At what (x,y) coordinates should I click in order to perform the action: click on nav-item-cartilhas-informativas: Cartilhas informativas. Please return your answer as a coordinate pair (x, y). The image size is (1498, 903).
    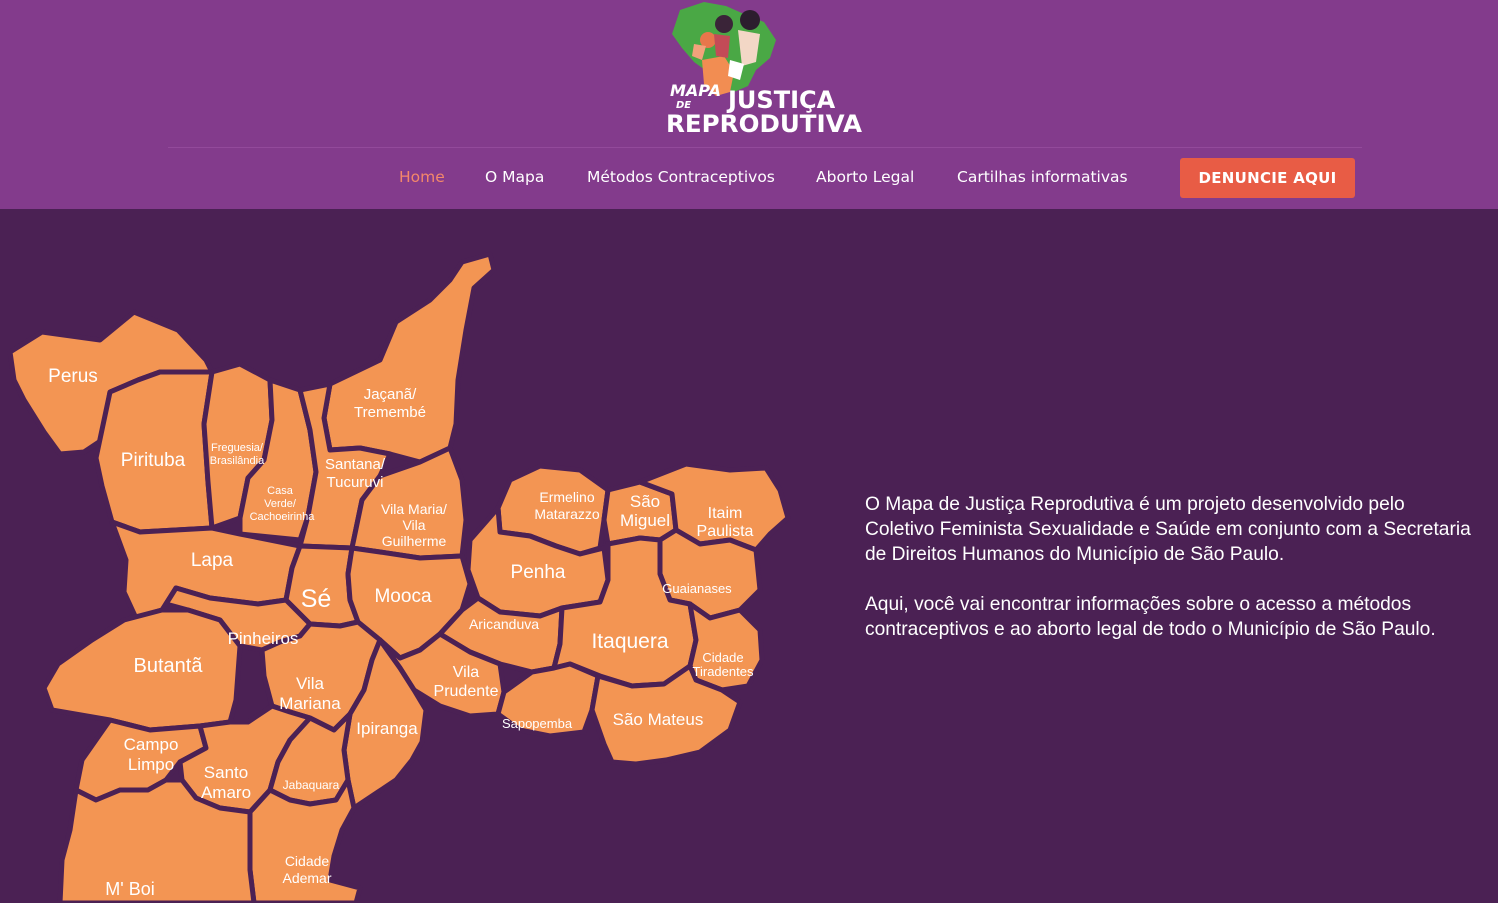
    Looking at the image, I should click on (1042, 177).